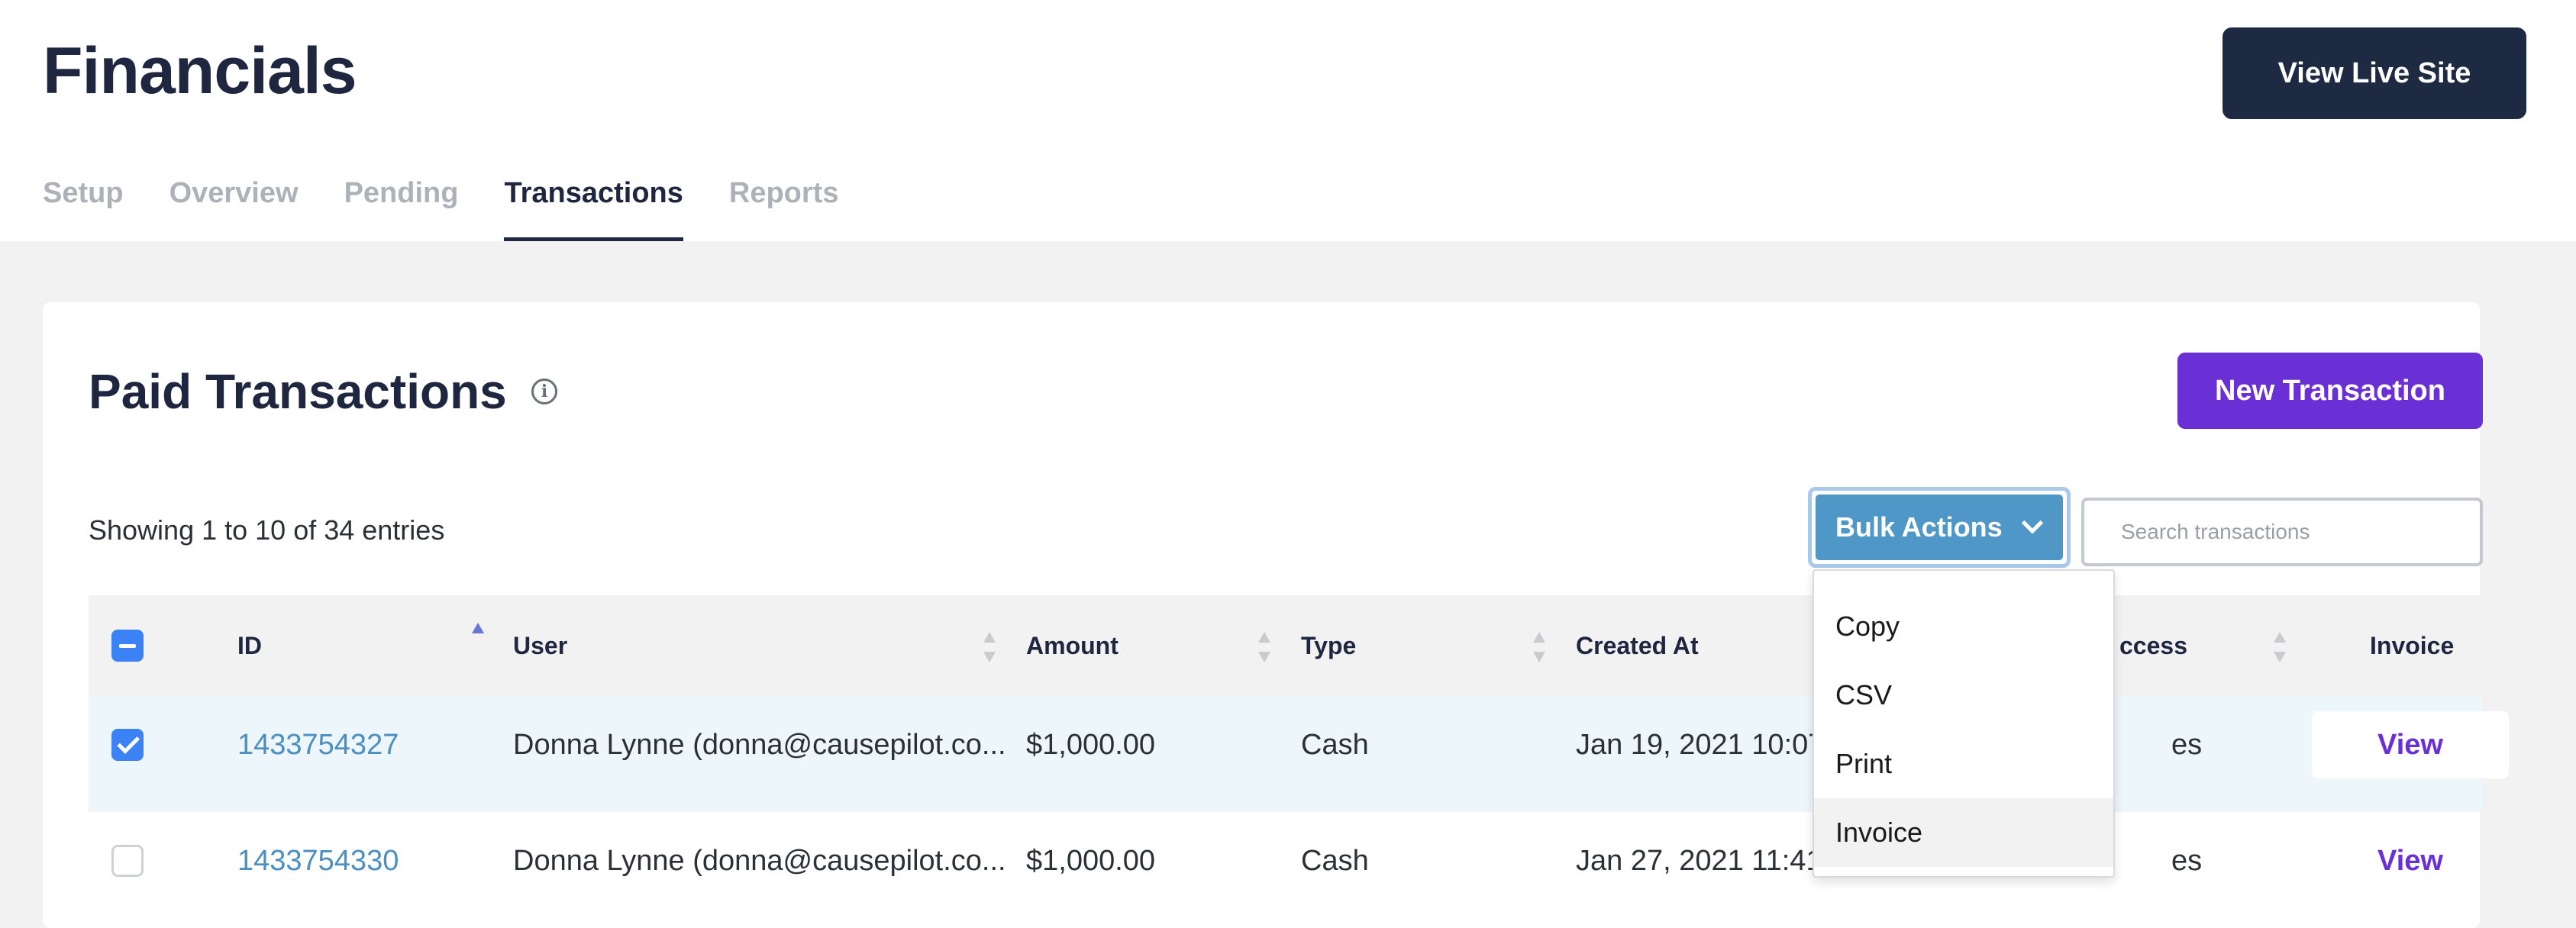  Describe the element at coordinates (249, 645) in the screenshot. I see `column-header-id: ID` at that location.